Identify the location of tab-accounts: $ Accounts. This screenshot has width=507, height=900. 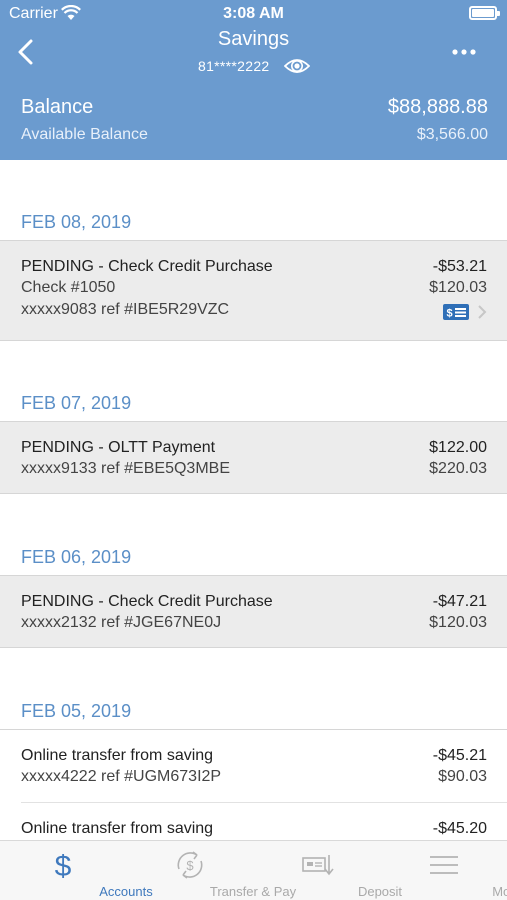
(76, 870).